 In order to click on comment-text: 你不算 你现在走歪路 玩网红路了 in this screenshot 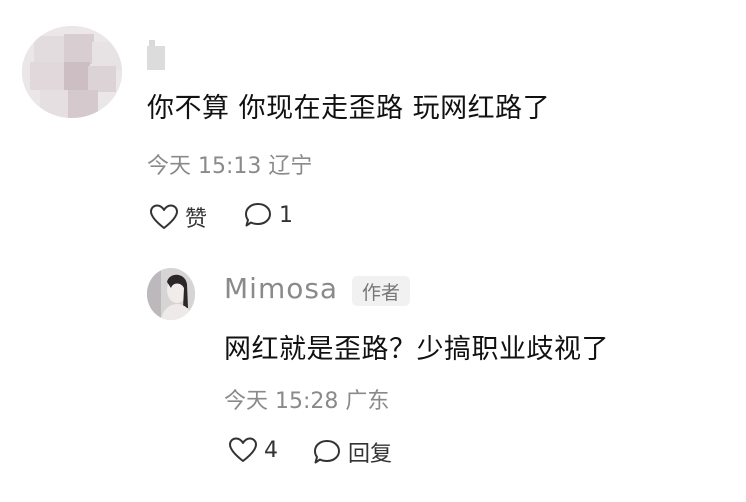, I will do `click(349, 108)`.